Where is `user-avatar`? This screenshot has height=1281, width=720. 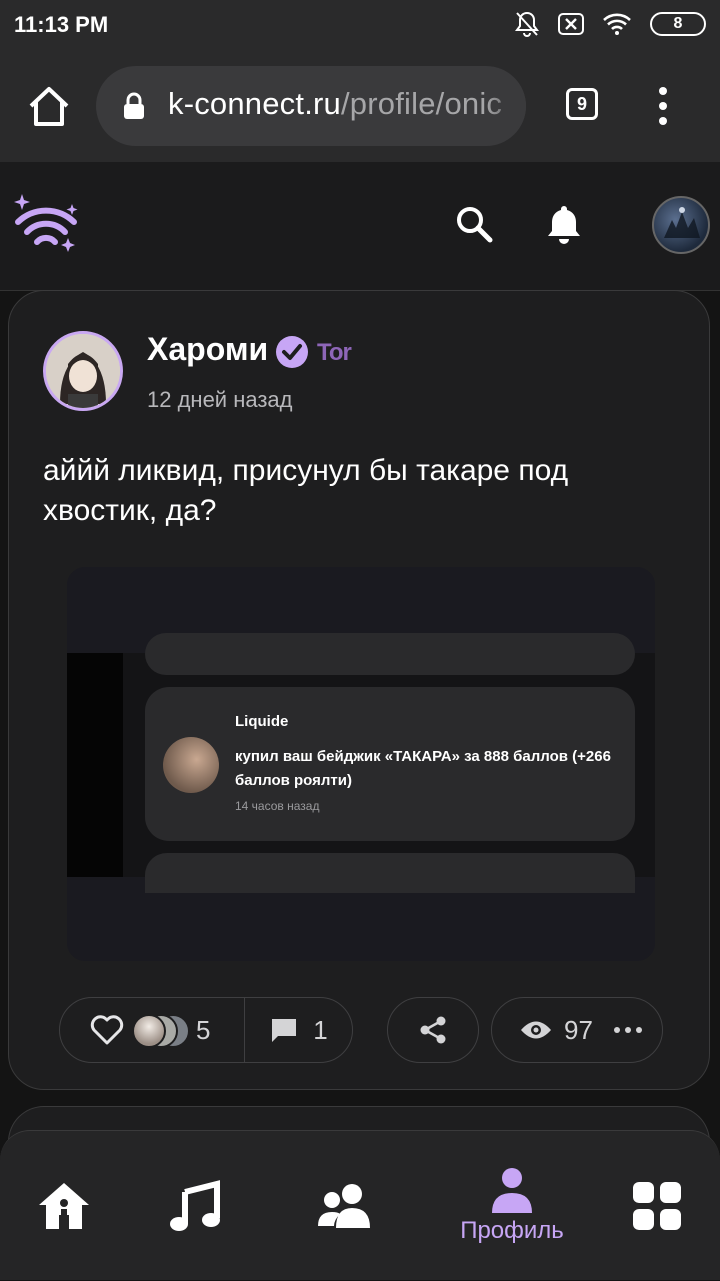 user-avatar is located at coordinates (681, 225).